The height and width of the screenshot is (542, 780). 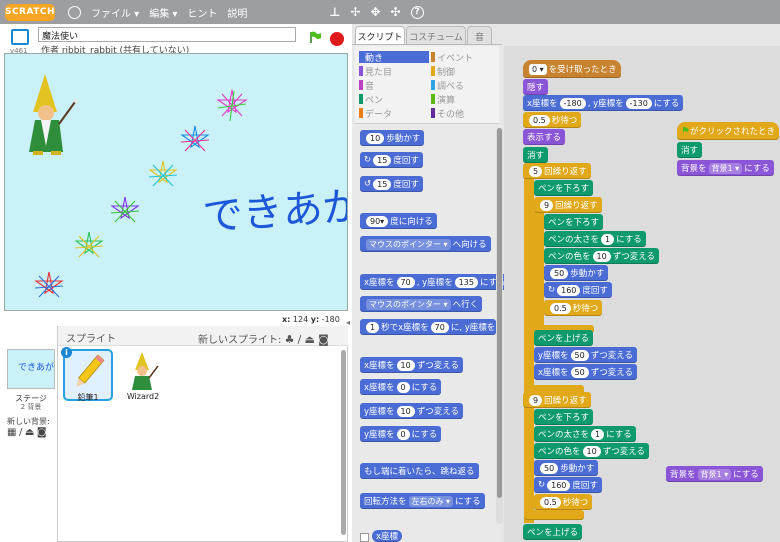 I want to click on paint-sprite-icon: /, so click(x=300, y=339).